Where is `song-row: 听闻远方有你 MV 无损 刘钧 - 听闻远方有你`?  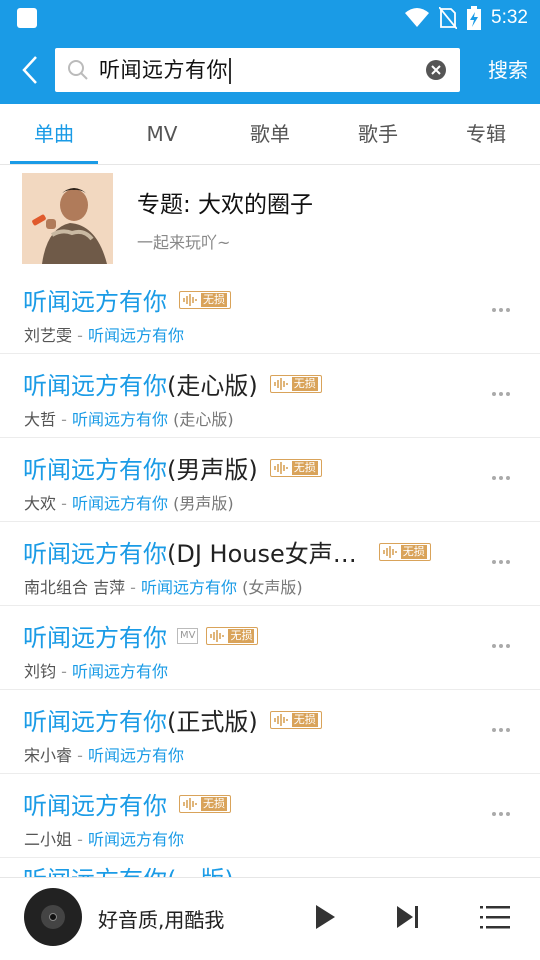 song-row: 听闻远方有你 MV 无损 刘钧 - 听闻远方有你 is located at coordinates (270, 648).